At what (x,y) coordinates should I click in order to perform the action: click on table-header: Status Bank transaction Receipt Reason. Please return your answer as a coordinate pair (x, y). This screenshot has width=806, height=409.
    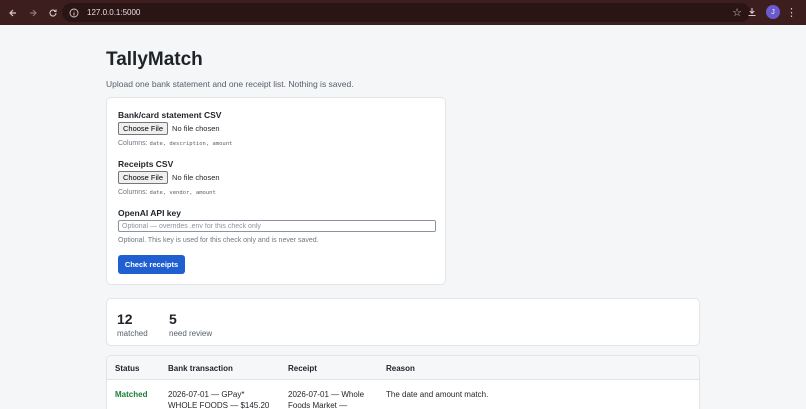
    Looking at the image, I should click on (403, 368).